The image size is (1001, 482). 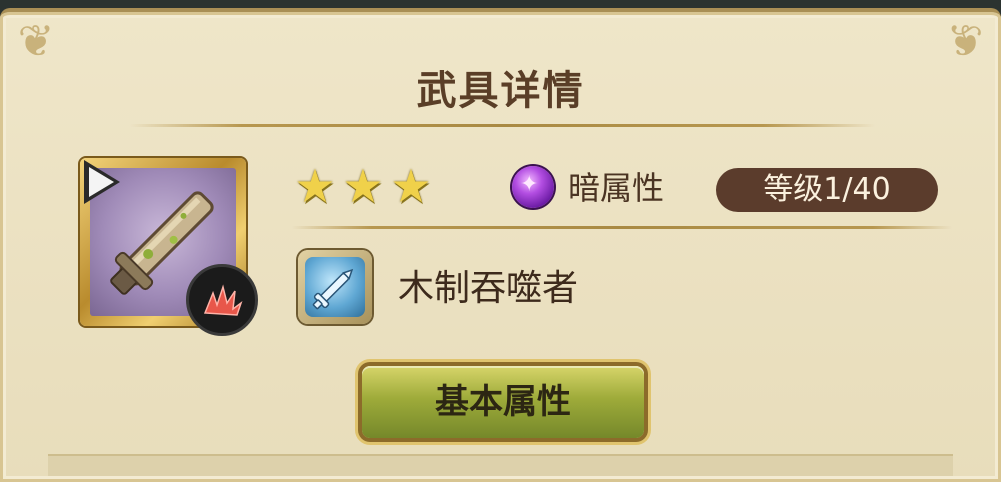 What do you see at coordinates (500, 465) in the screenshot?
I see `stats-section-edge` at bounding box center [500, 465].